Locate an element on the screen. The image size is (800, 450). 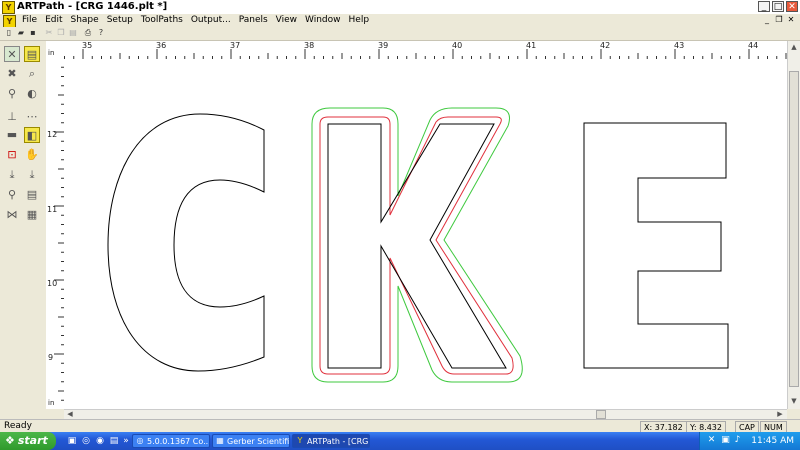
ruler-corner: in is located at coordinates (55, 50).